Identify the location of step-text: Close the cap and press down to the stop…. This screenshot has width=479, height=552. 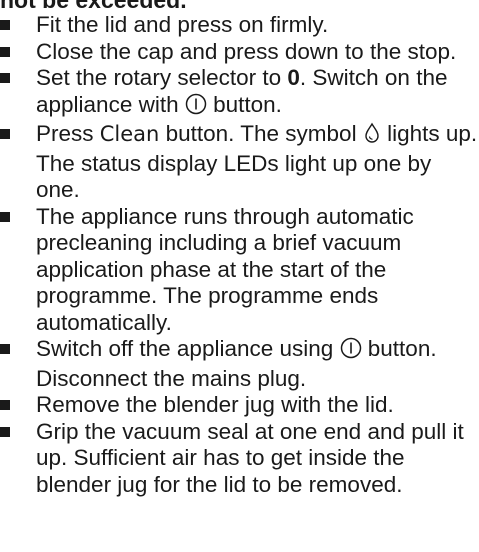
(246, 51).